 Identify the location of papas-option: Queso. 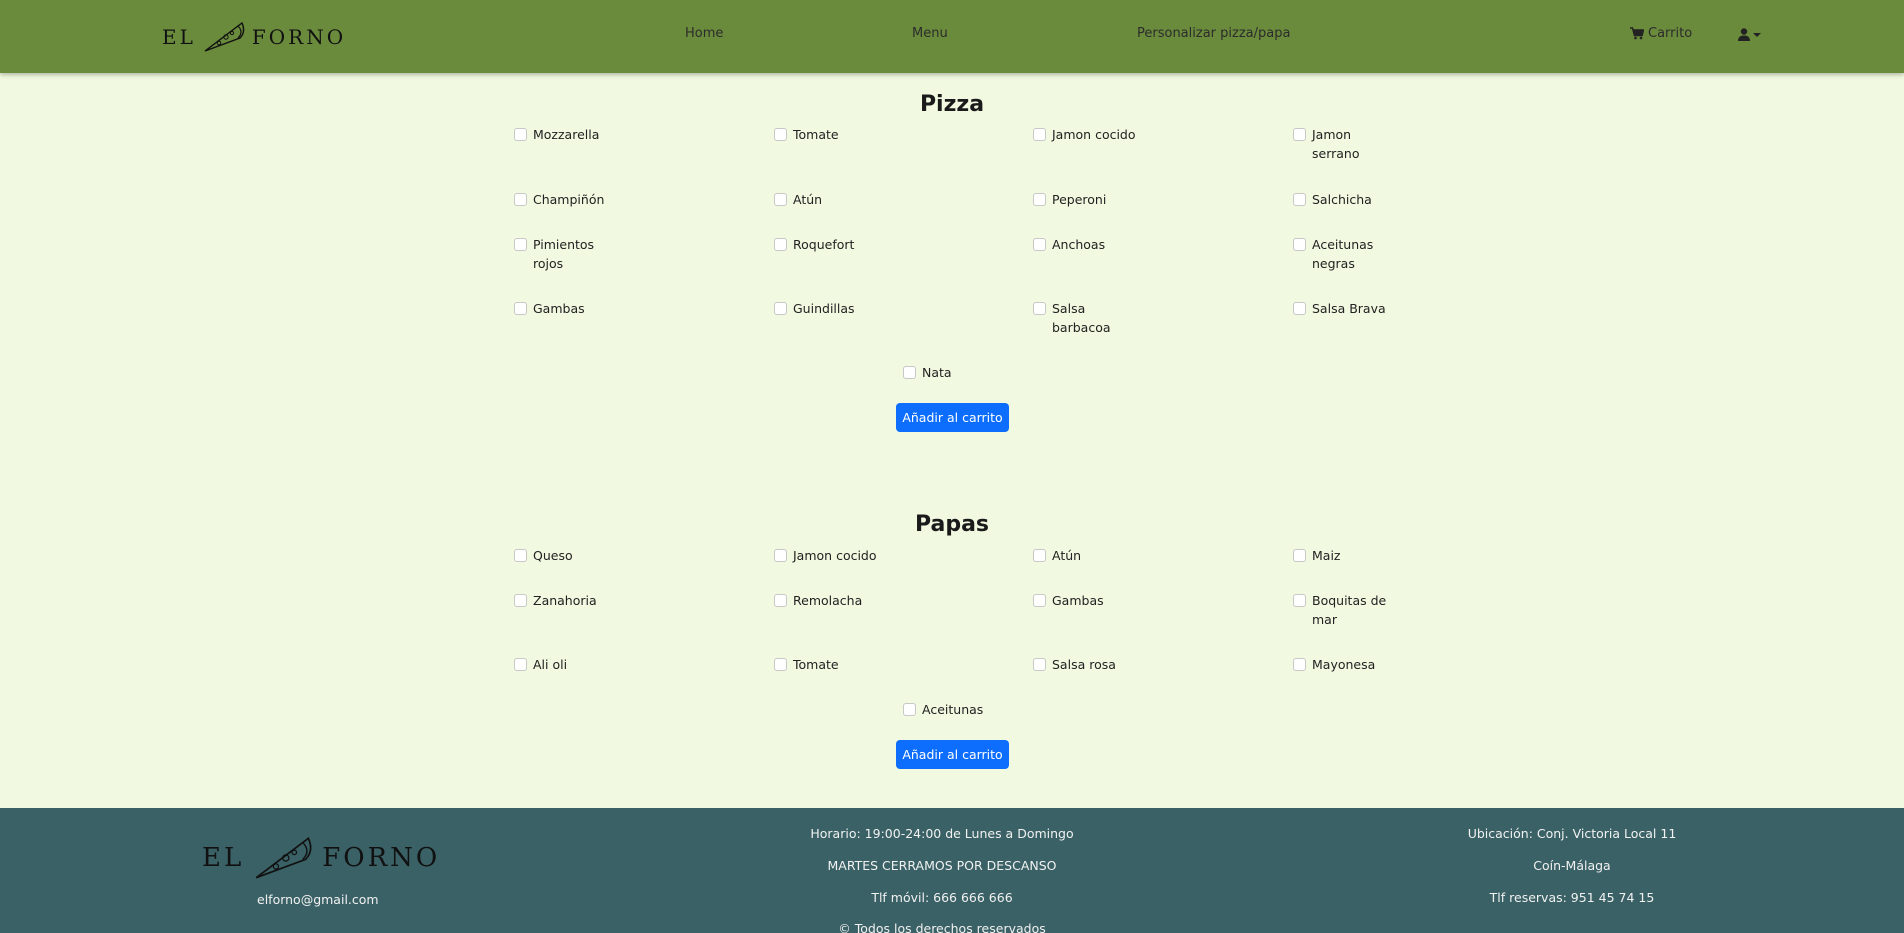
(574, 555).